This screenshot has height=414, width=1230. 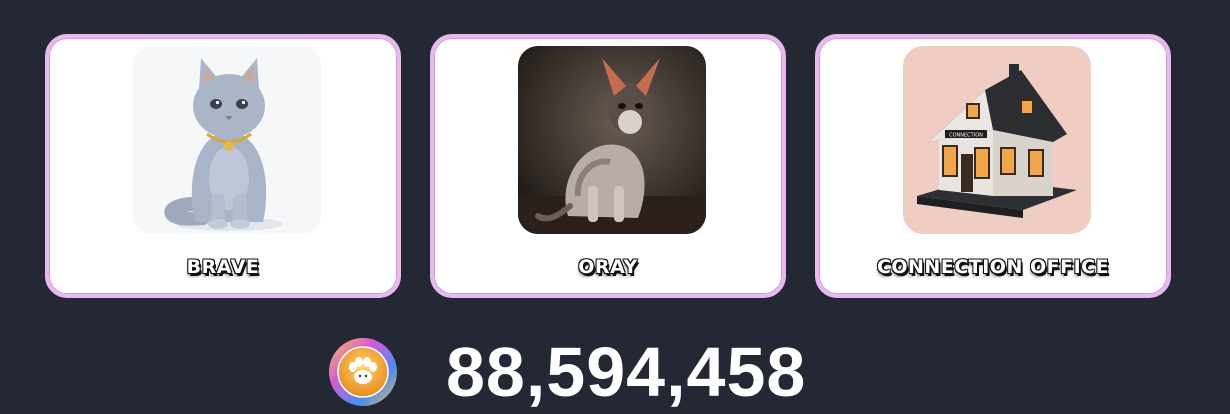 What do you see at coordinates (363, 372) in the screenshot?
I see `paw-coin-icon` at bounding box center [363, 372].